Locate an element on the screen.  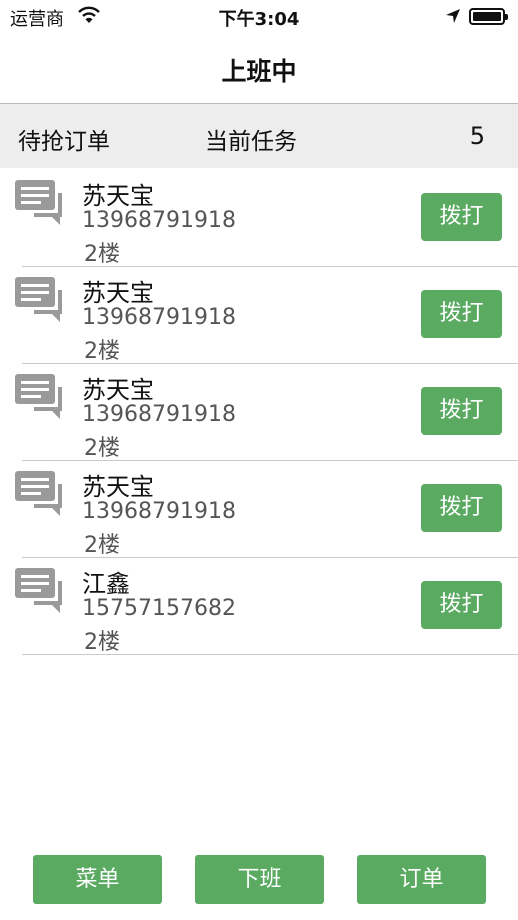
nav-bar: 上班中 is located at coordinates (259, 69).